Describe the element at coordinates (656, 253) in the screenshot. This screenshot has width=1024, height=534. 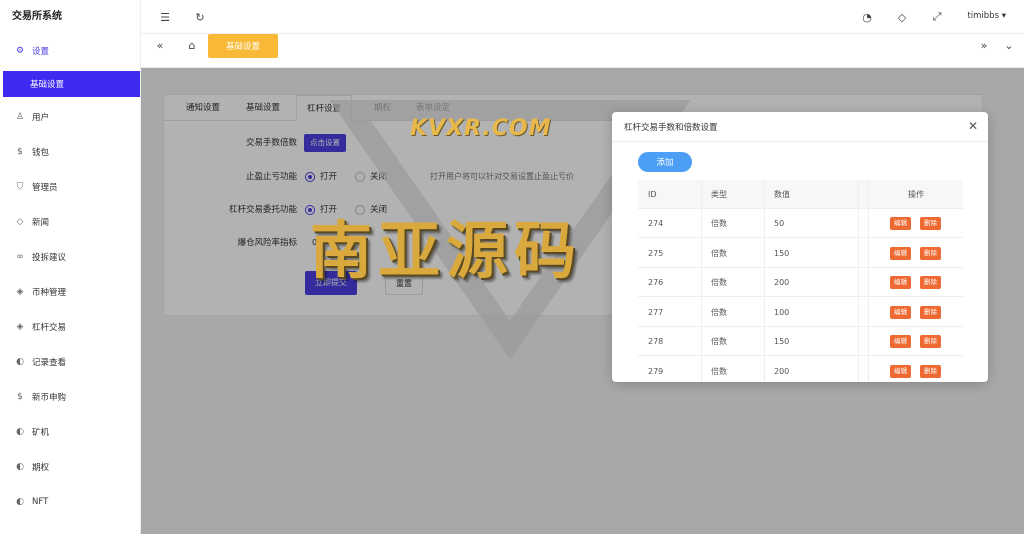
I see `cell-id: 275` at that location.